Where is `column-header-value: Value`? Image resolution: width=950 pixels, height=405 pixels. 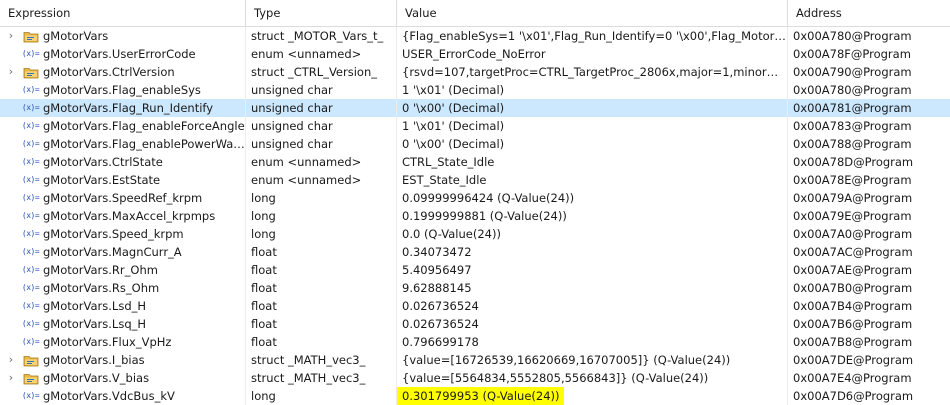 column-header-value: Value is located at coordinates (592, 13).